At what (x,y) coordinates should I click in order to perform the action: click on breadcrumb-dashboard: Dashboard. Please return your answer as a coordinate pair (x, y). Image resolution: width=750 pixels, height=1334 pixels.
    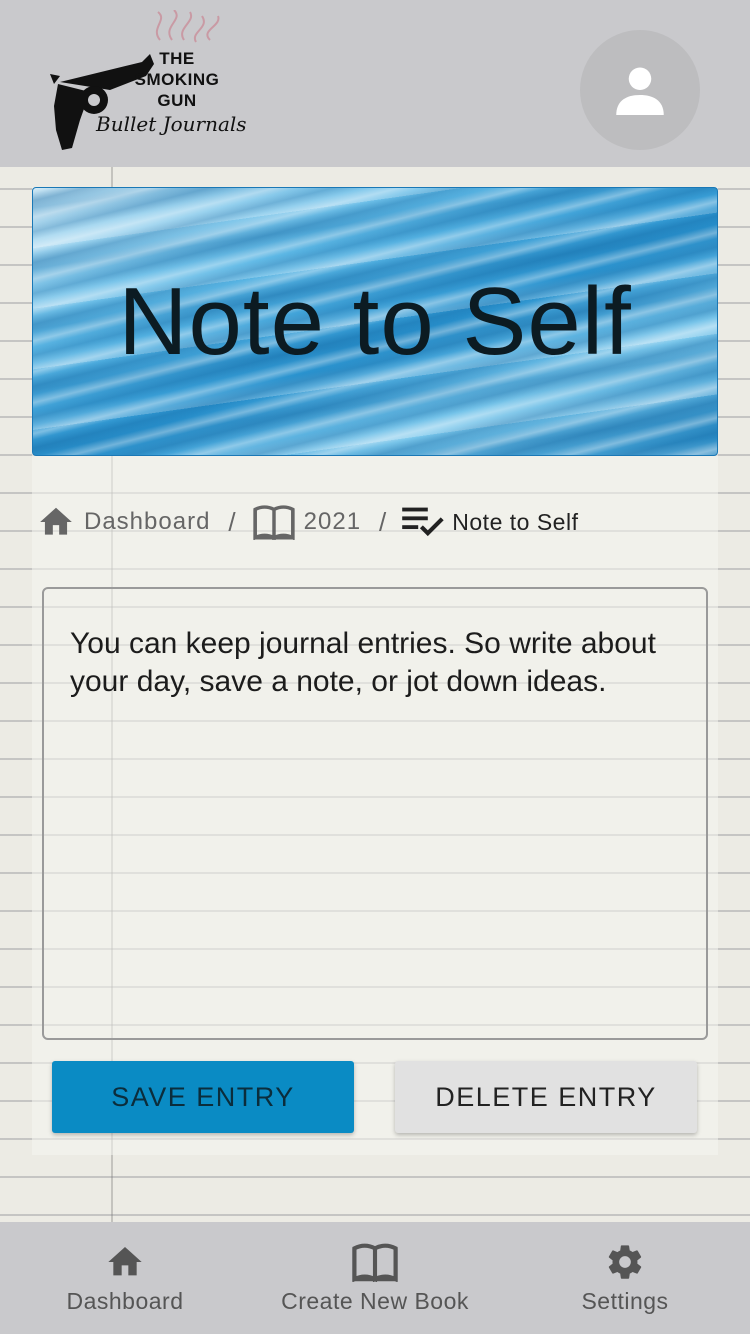
    Looking at the image, I should click on (123, 522).